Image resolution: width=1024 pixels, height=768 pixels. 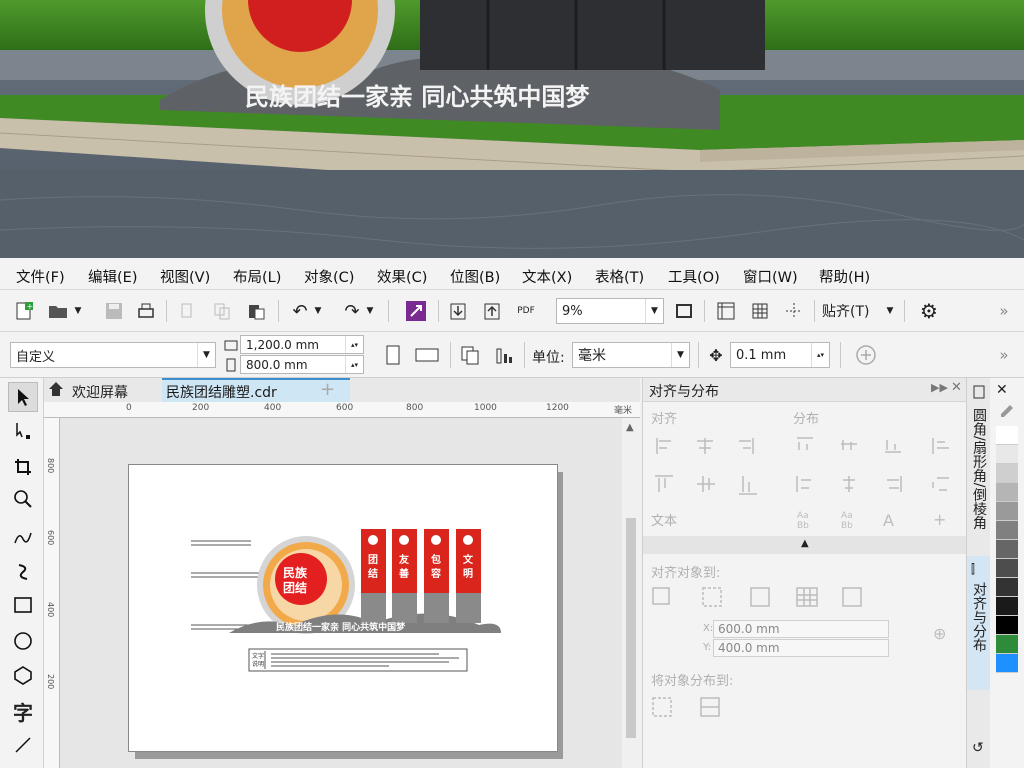 I want to click on artistic-media-icon, so click(x=23, y=571).